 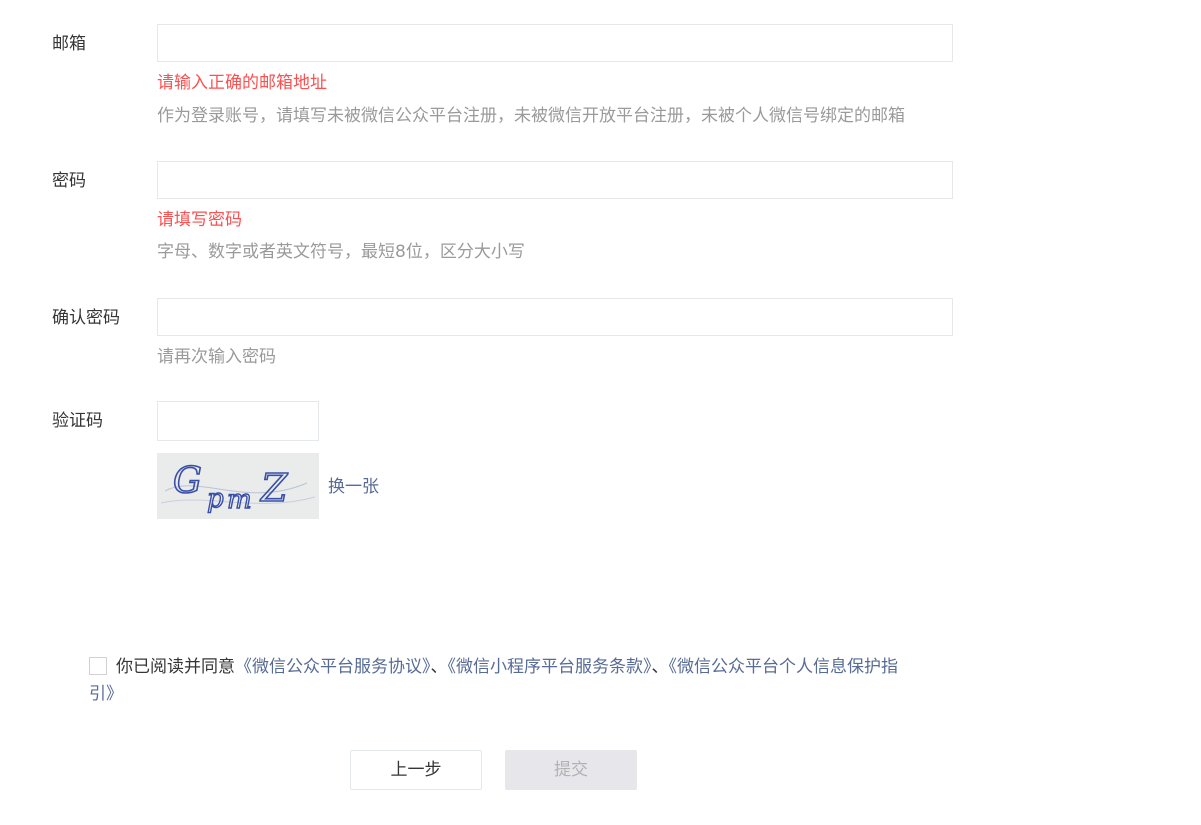 I want to click on agreement-prefix: 你已阅读并同意, so click(x=175, y=667).